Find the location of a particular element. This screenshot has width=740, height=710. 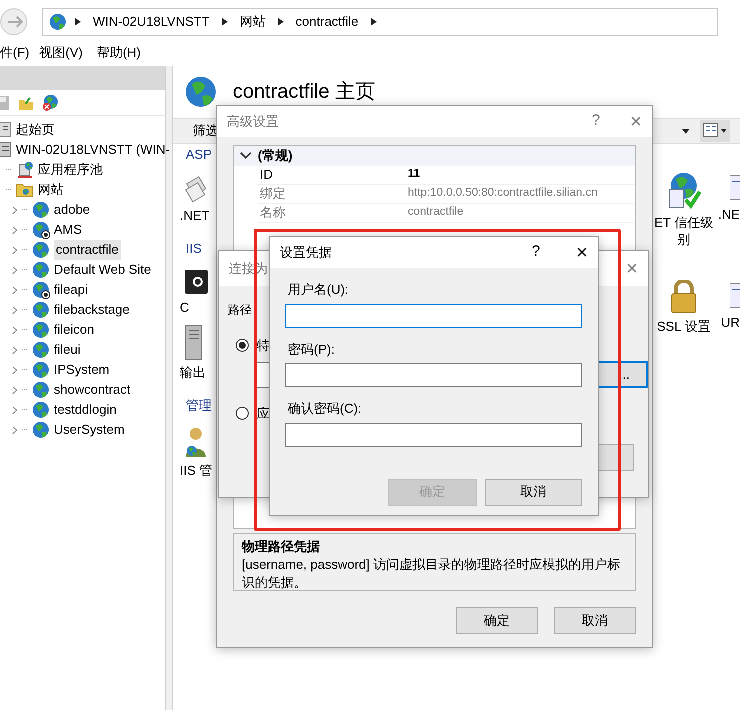

app-pool-icon is located at coordinates (25, 170).